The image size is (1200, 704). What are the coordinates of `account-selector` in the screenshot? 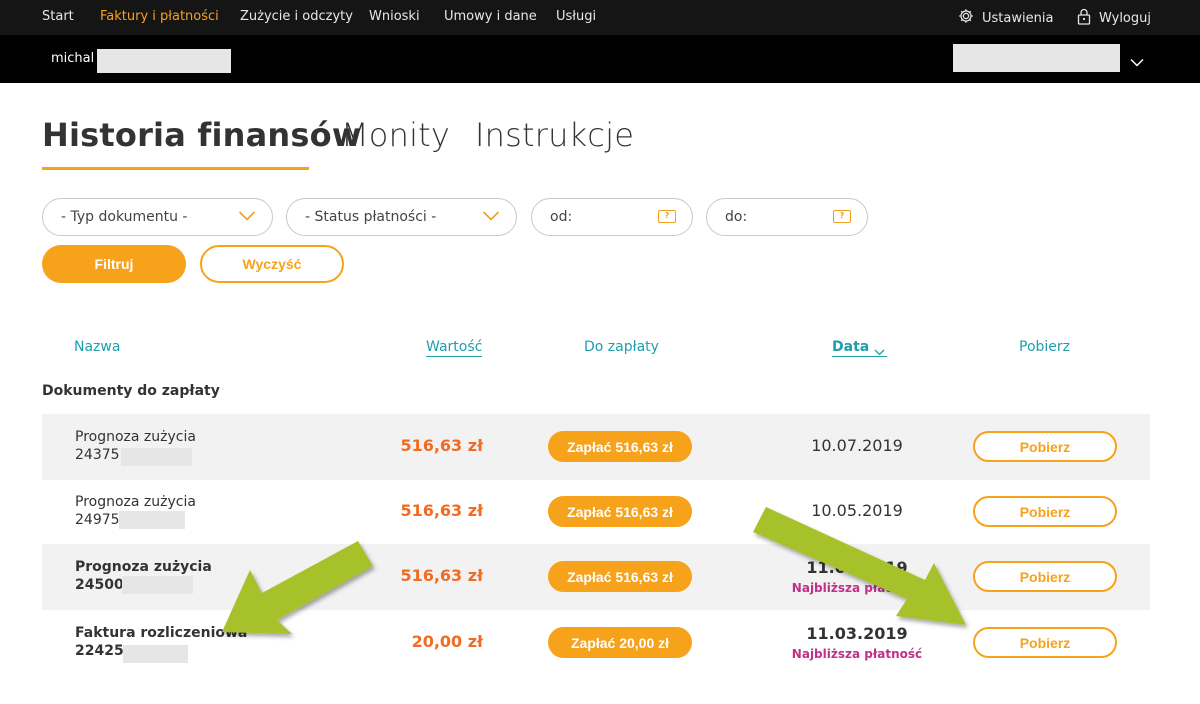 It's located at (1036, 58).